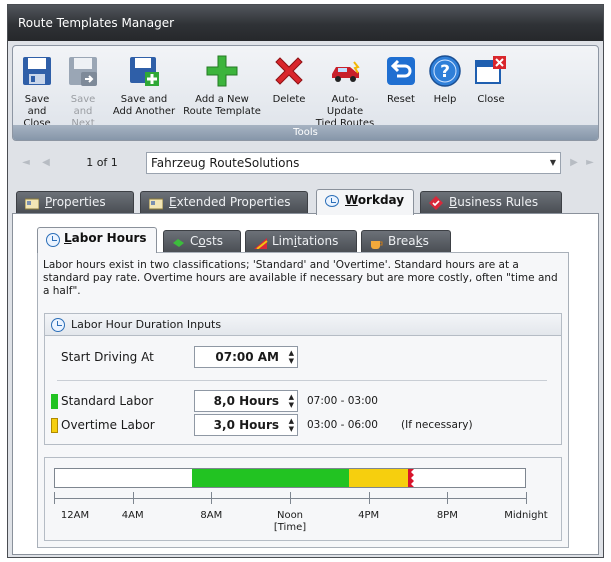 This screenshot has width=611, height=562. What do you see at coordinates (222, 71) in the screenshot?
I see `plus-icon` at bounding box center [222, 71].